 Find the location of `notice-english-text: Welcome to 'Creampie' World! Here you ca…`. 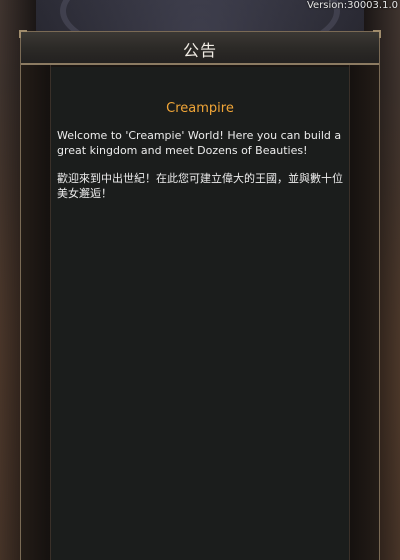

notice-english-text: Welcome to 'Creampie' World! Here you ca… is located at coordinates (199, 143).